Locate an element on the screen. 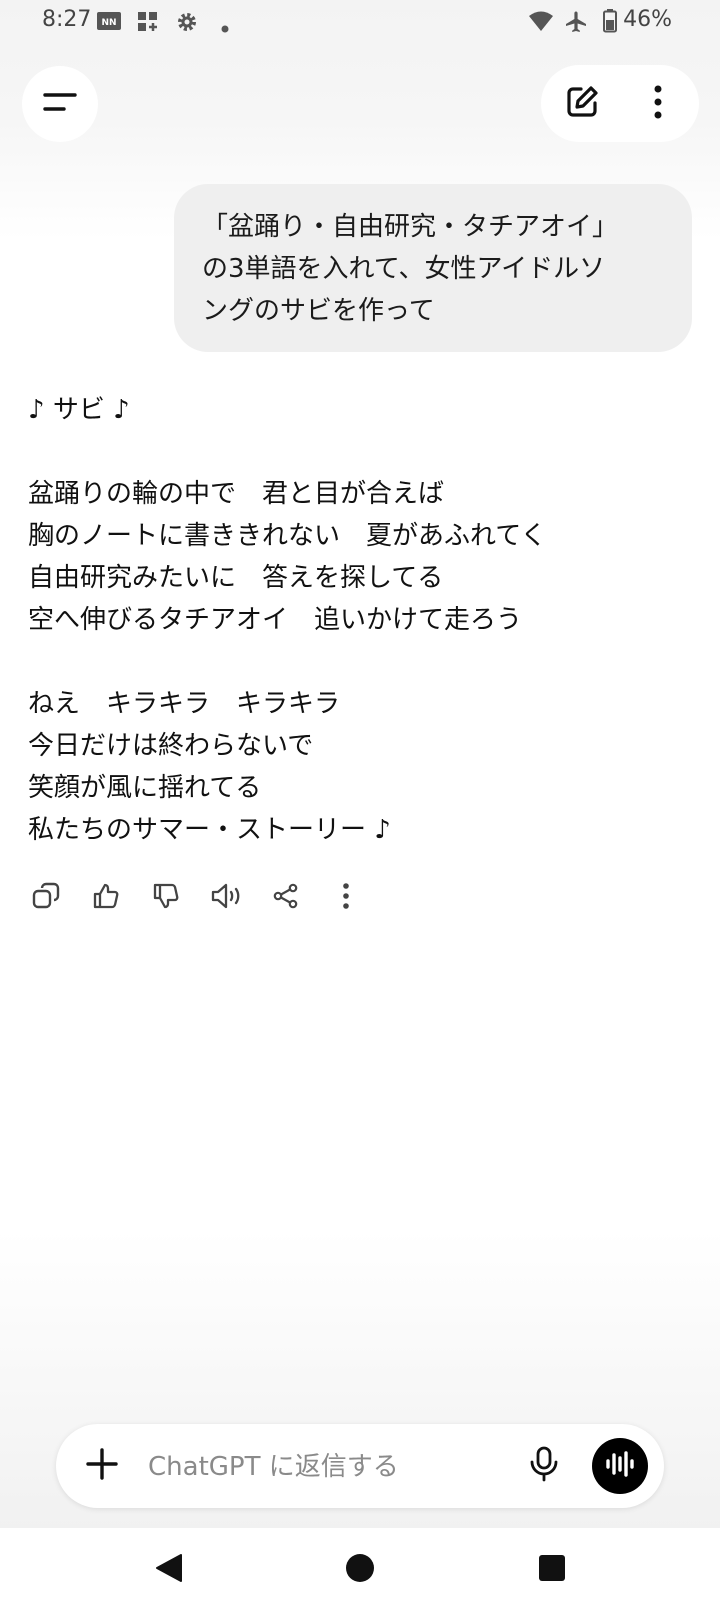 The width and height of the screenshot is (720, 1612). attach-button is located at coordinates (102, 1466).